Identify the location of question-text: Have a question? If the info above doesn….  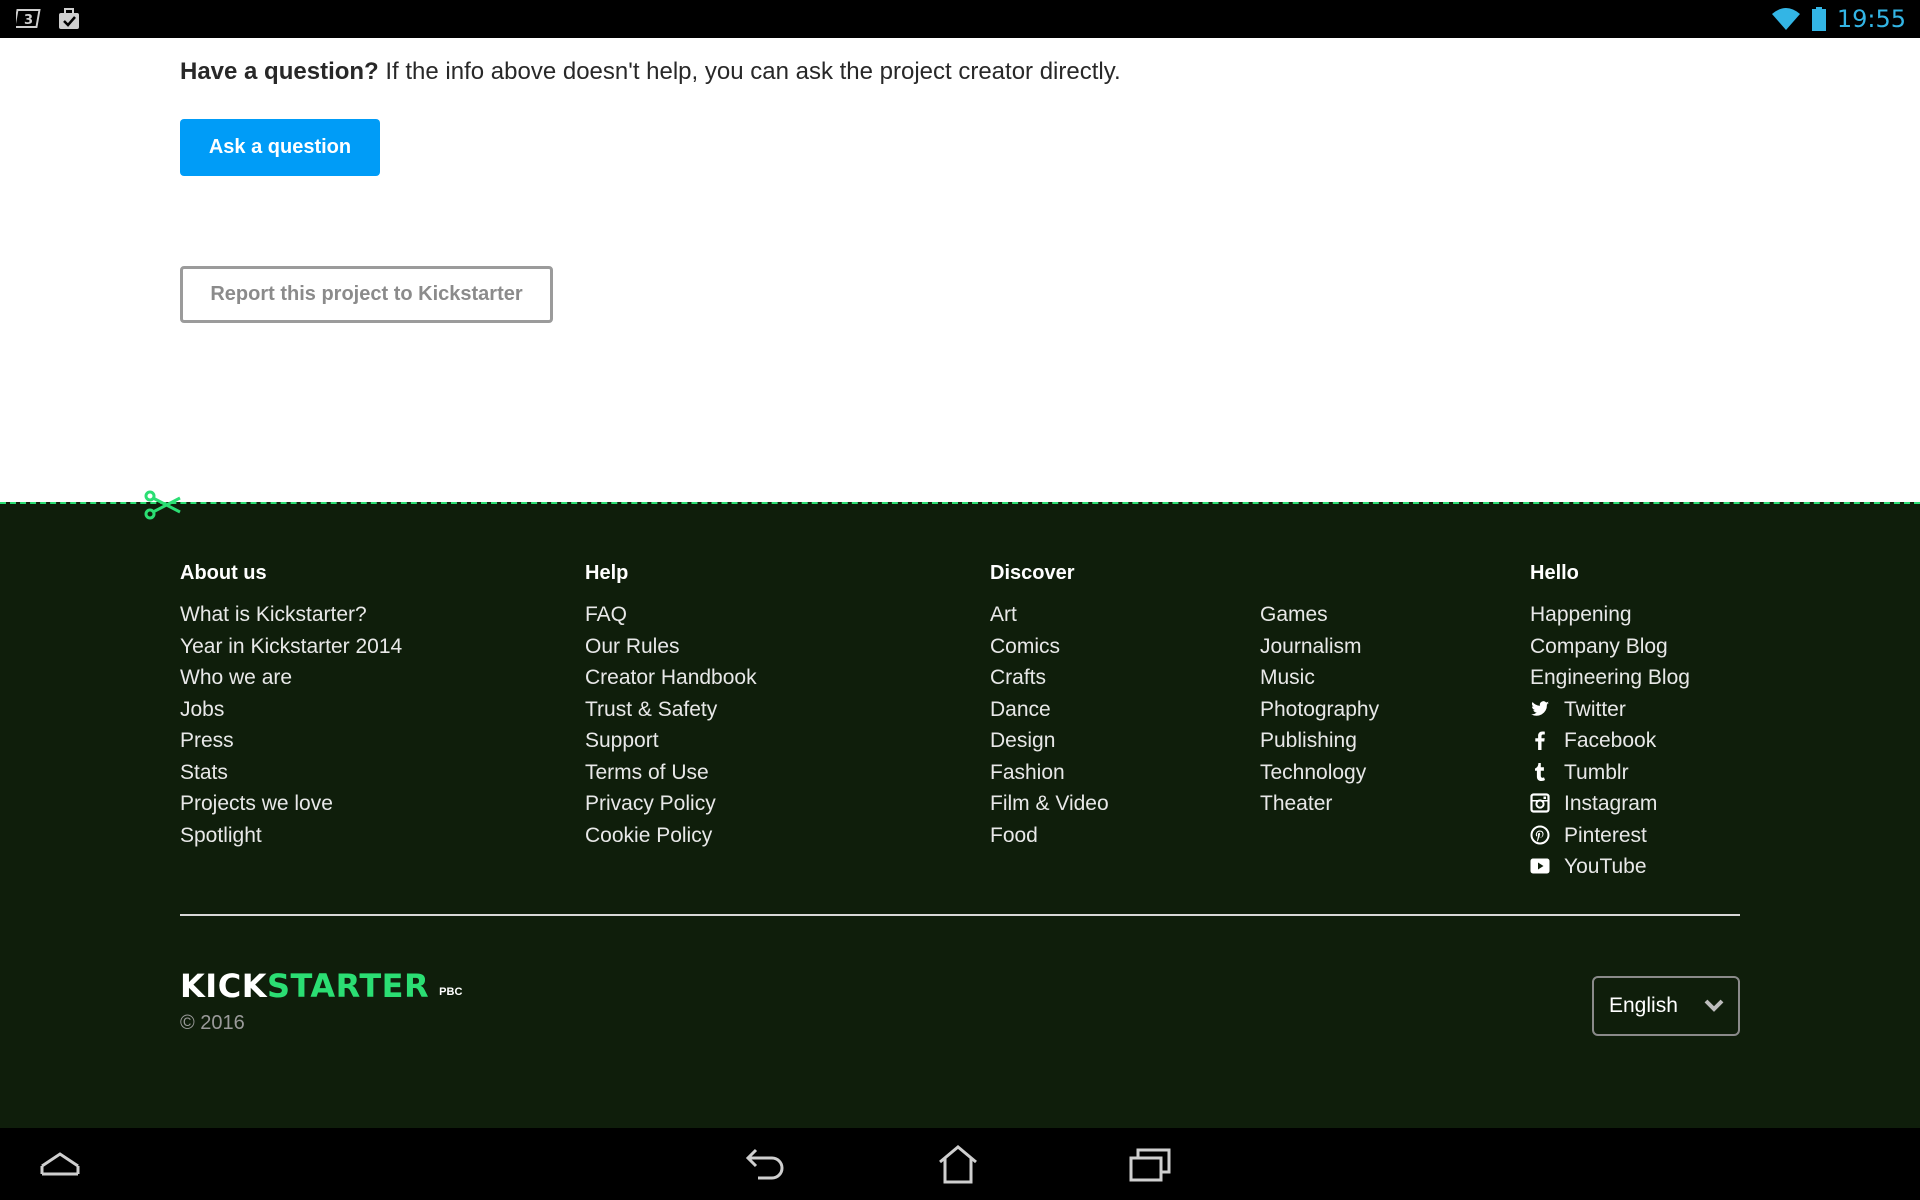
(650, 72).